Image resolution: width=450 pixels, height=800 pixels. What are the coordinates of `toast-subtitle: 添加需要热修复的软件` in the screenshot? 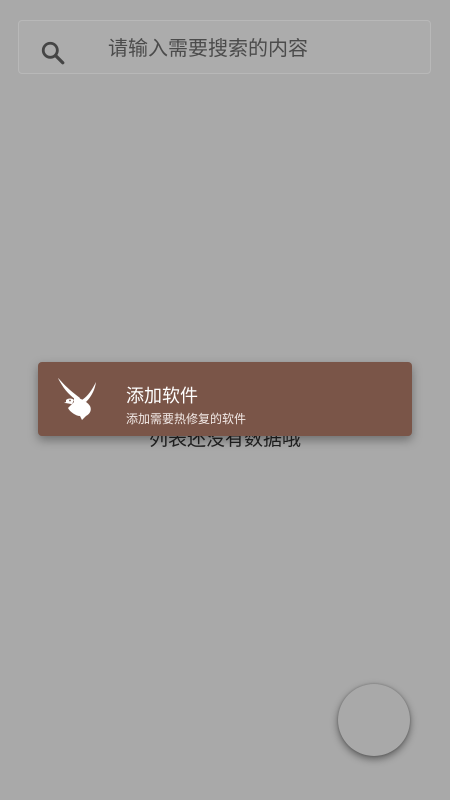 It's located at (186, 419).